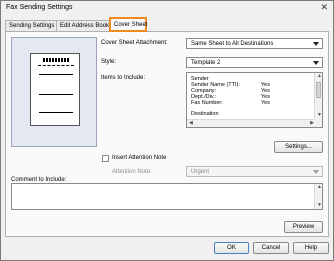 This screenshot has height=261, width=334. What do you see at coordinates (32, 26) in the screenshot?
I see `tab-label: Sending Settings` at bounding box center [32, 26].